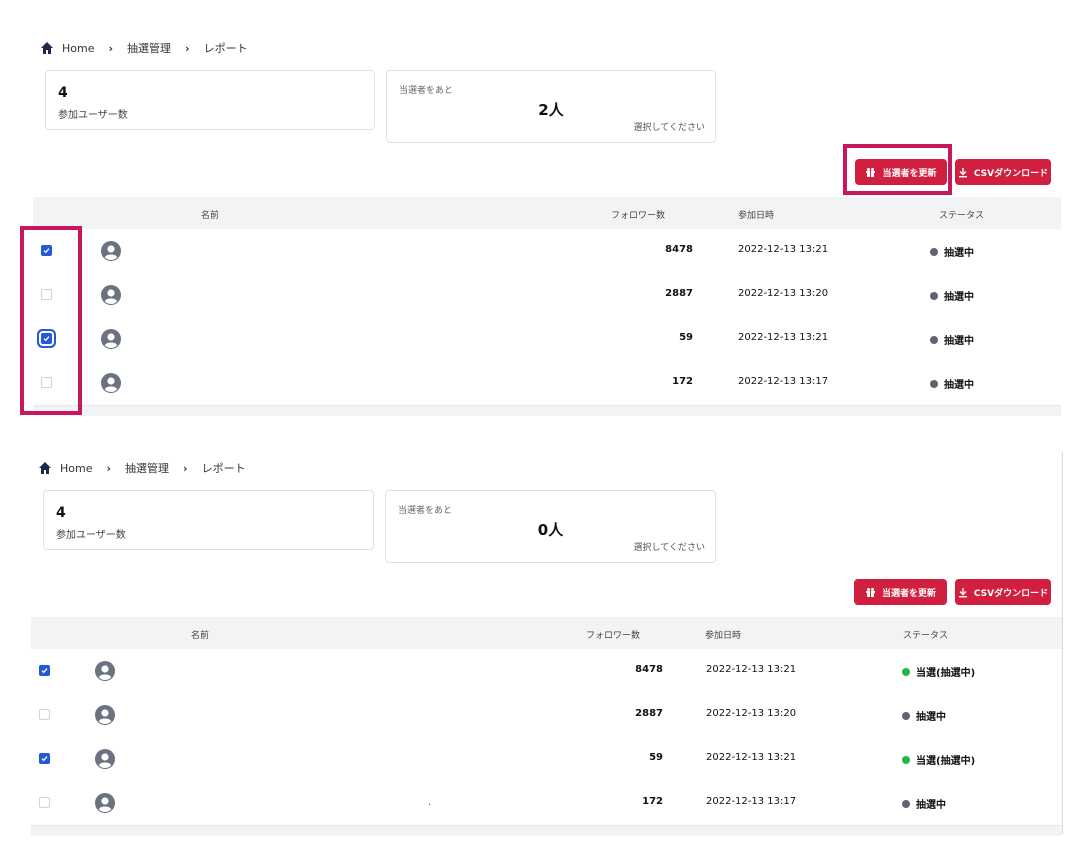  What do you see at coordinates (547, 339) in the screenshot?
I see `table-row: 59 2022-12-13 13:21 抽選中` at bounding box center [547, 339].